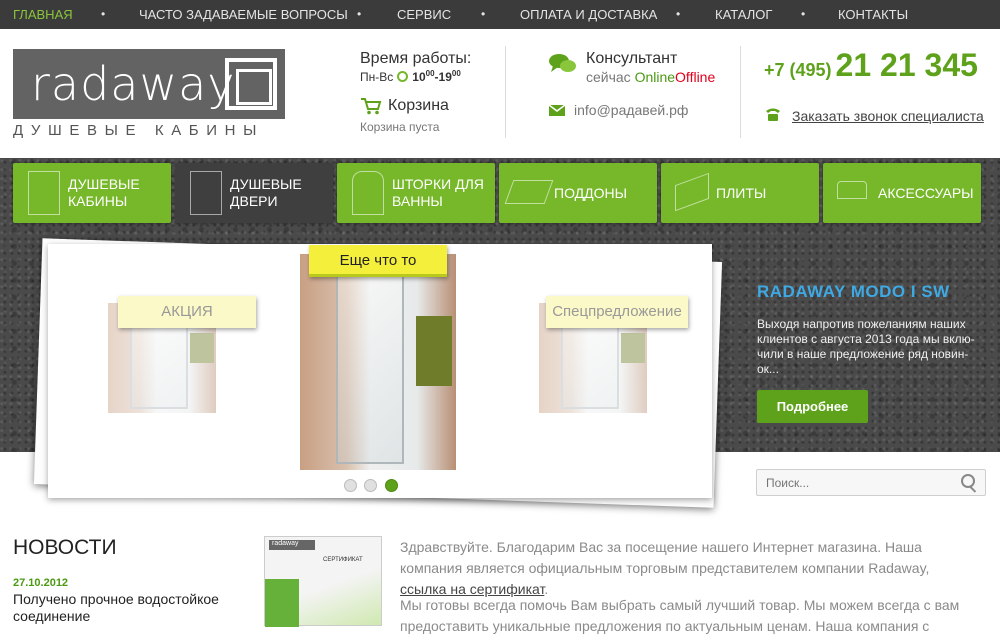 The image size is (1000, 637). What do you see at coordinates (266, 192) in the screenshot?
I see `category-label: ДУШЕВЫЕ ДВЕРИ` at bounding box center [266, 192].